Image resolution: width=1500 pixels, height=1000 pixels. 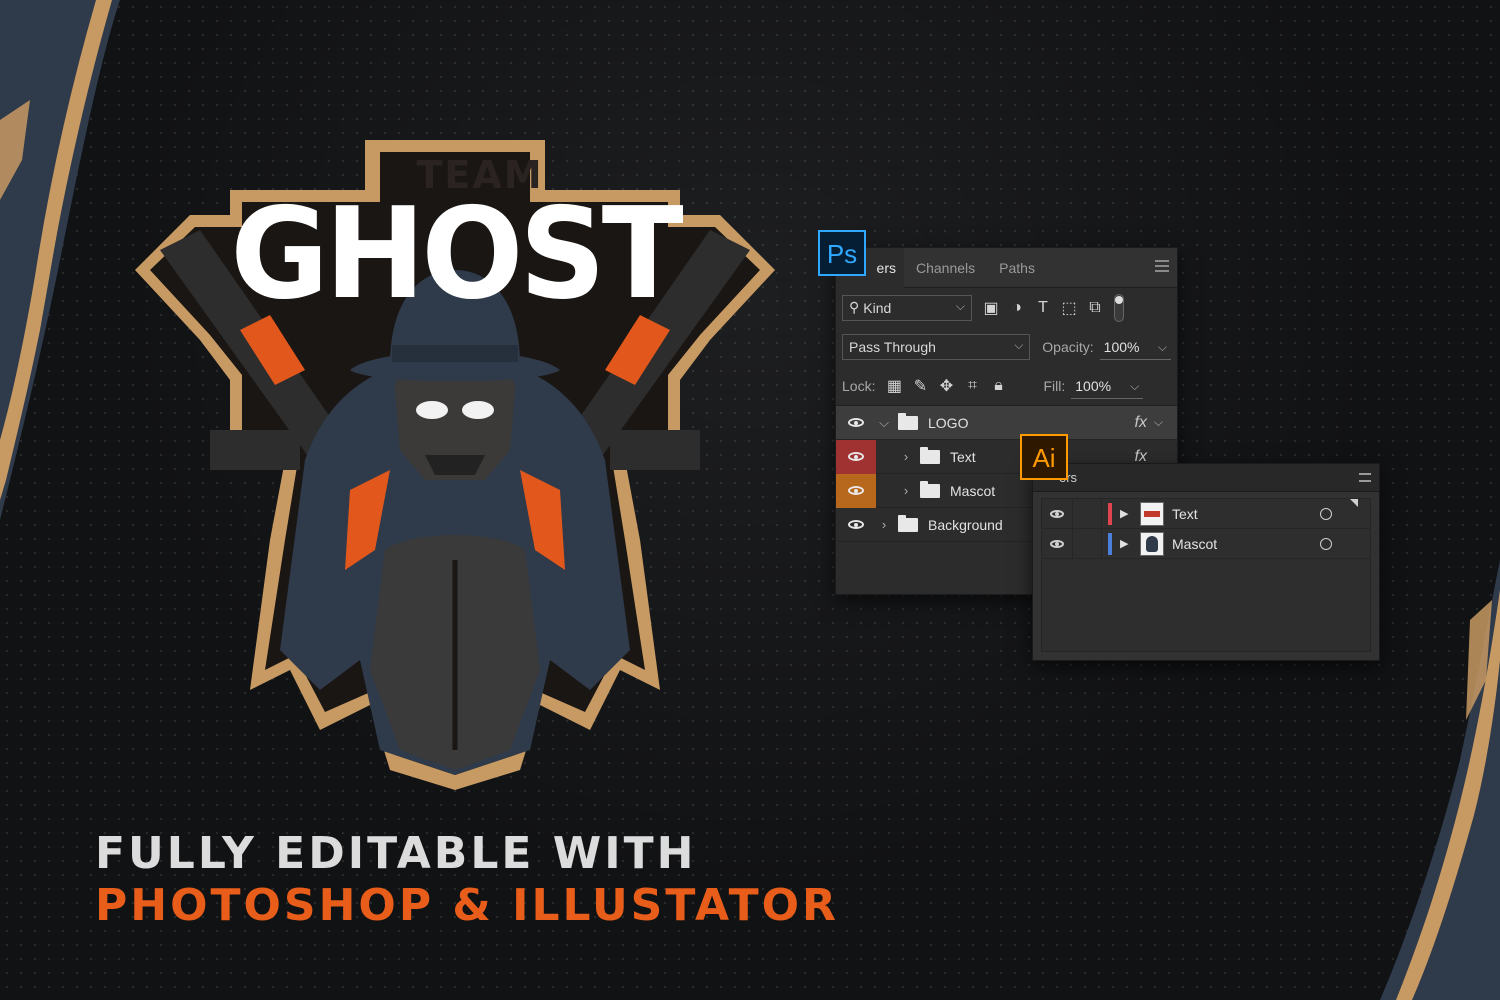 I want to click on selection-corner-icon, so click(x=1354, y=503).